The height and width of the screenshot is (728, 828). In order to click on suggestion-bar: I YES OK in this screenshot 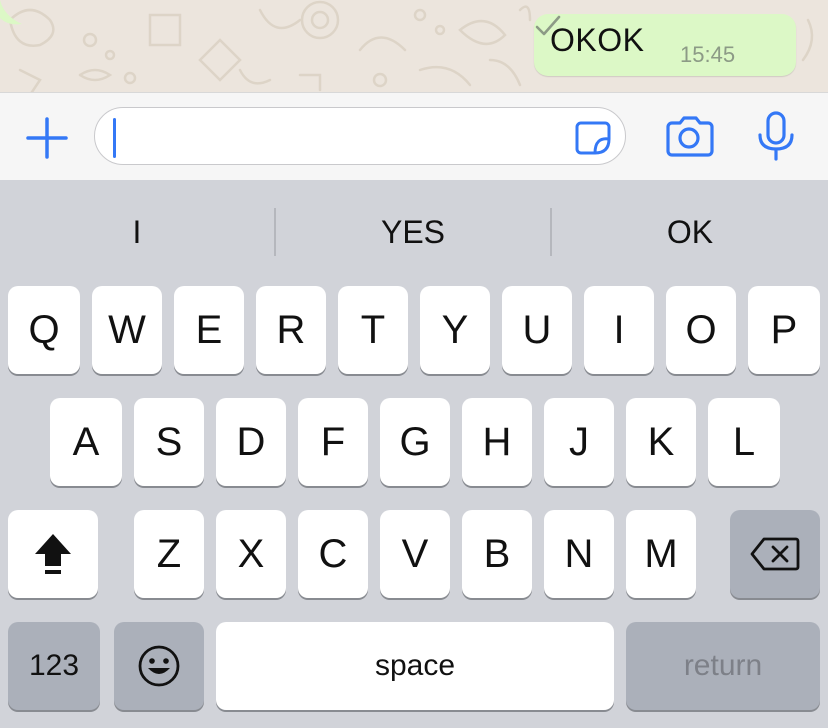, I will do `click(414, 230)`.